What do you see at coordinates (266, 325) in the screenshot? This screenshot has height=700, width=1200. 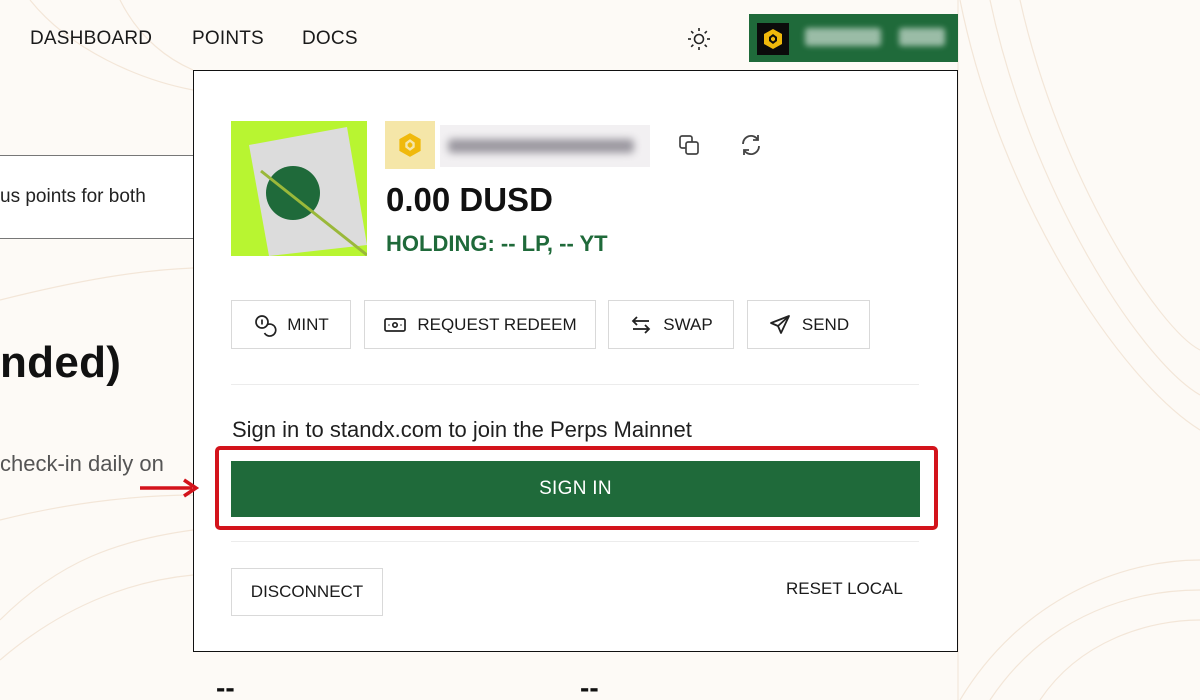 I see `coin-icon` at bounding box center [266, 325].